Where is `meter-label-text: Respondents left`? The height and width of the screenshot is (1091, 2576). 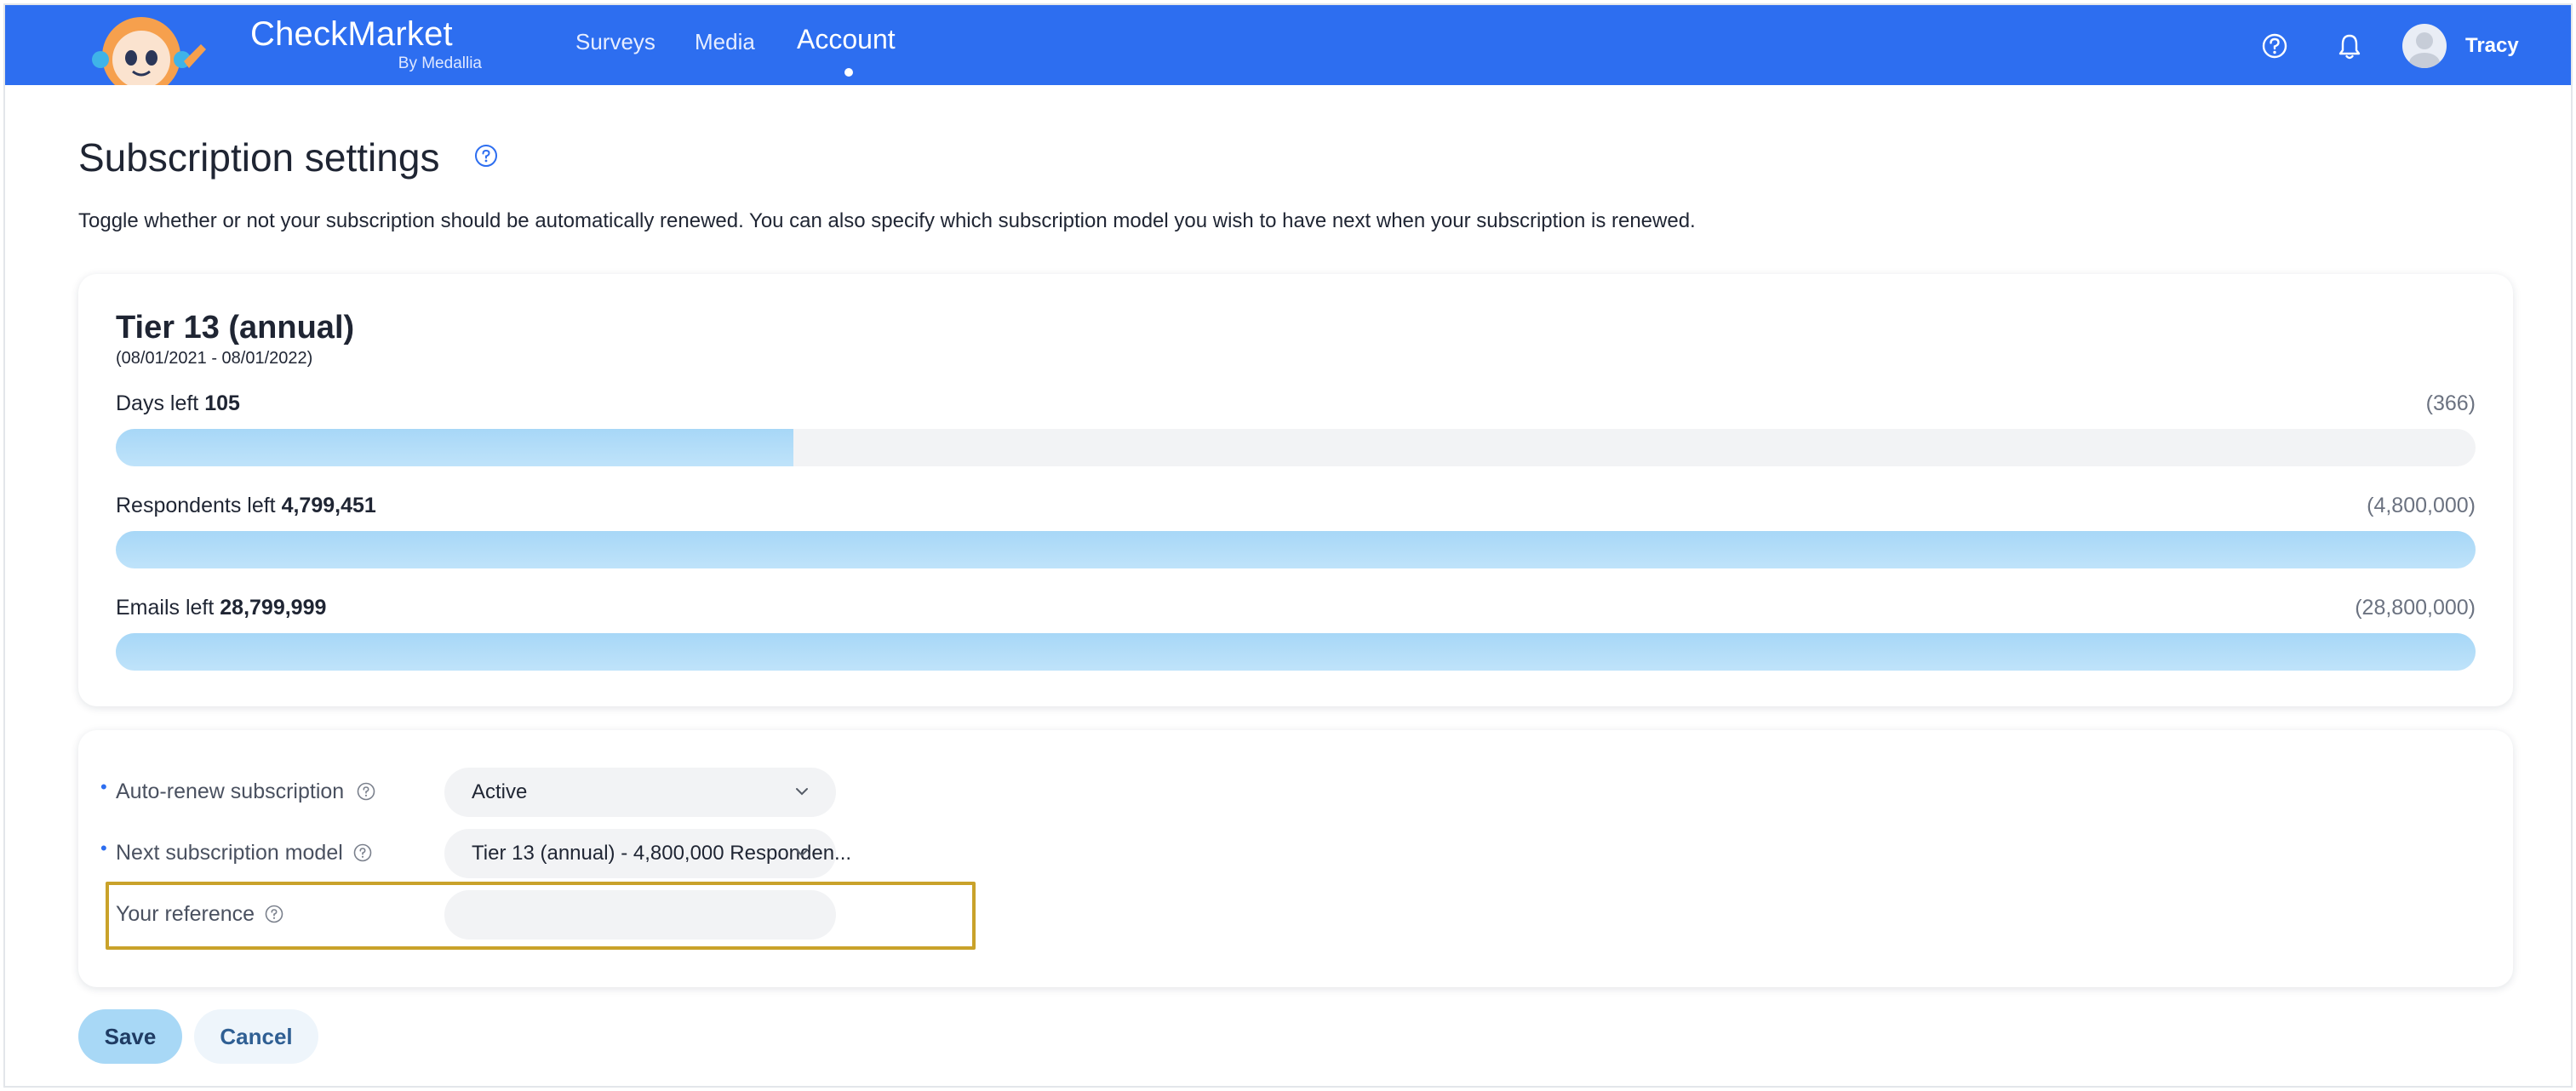
meter-label-text: Respondents left is located at coordinates (196, 506).